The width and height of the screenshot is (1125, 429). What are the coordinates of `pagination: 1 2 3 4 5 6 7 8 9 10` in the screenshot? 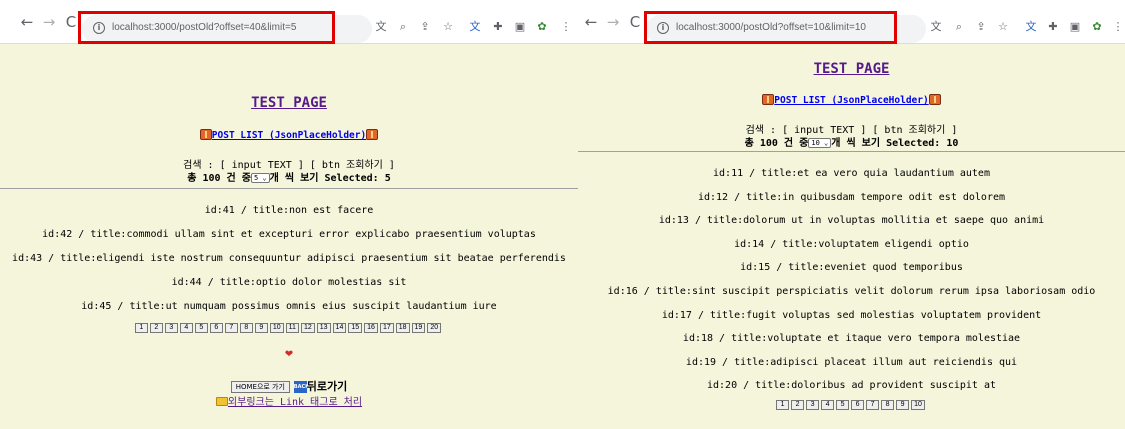 It's located at (851, 405).